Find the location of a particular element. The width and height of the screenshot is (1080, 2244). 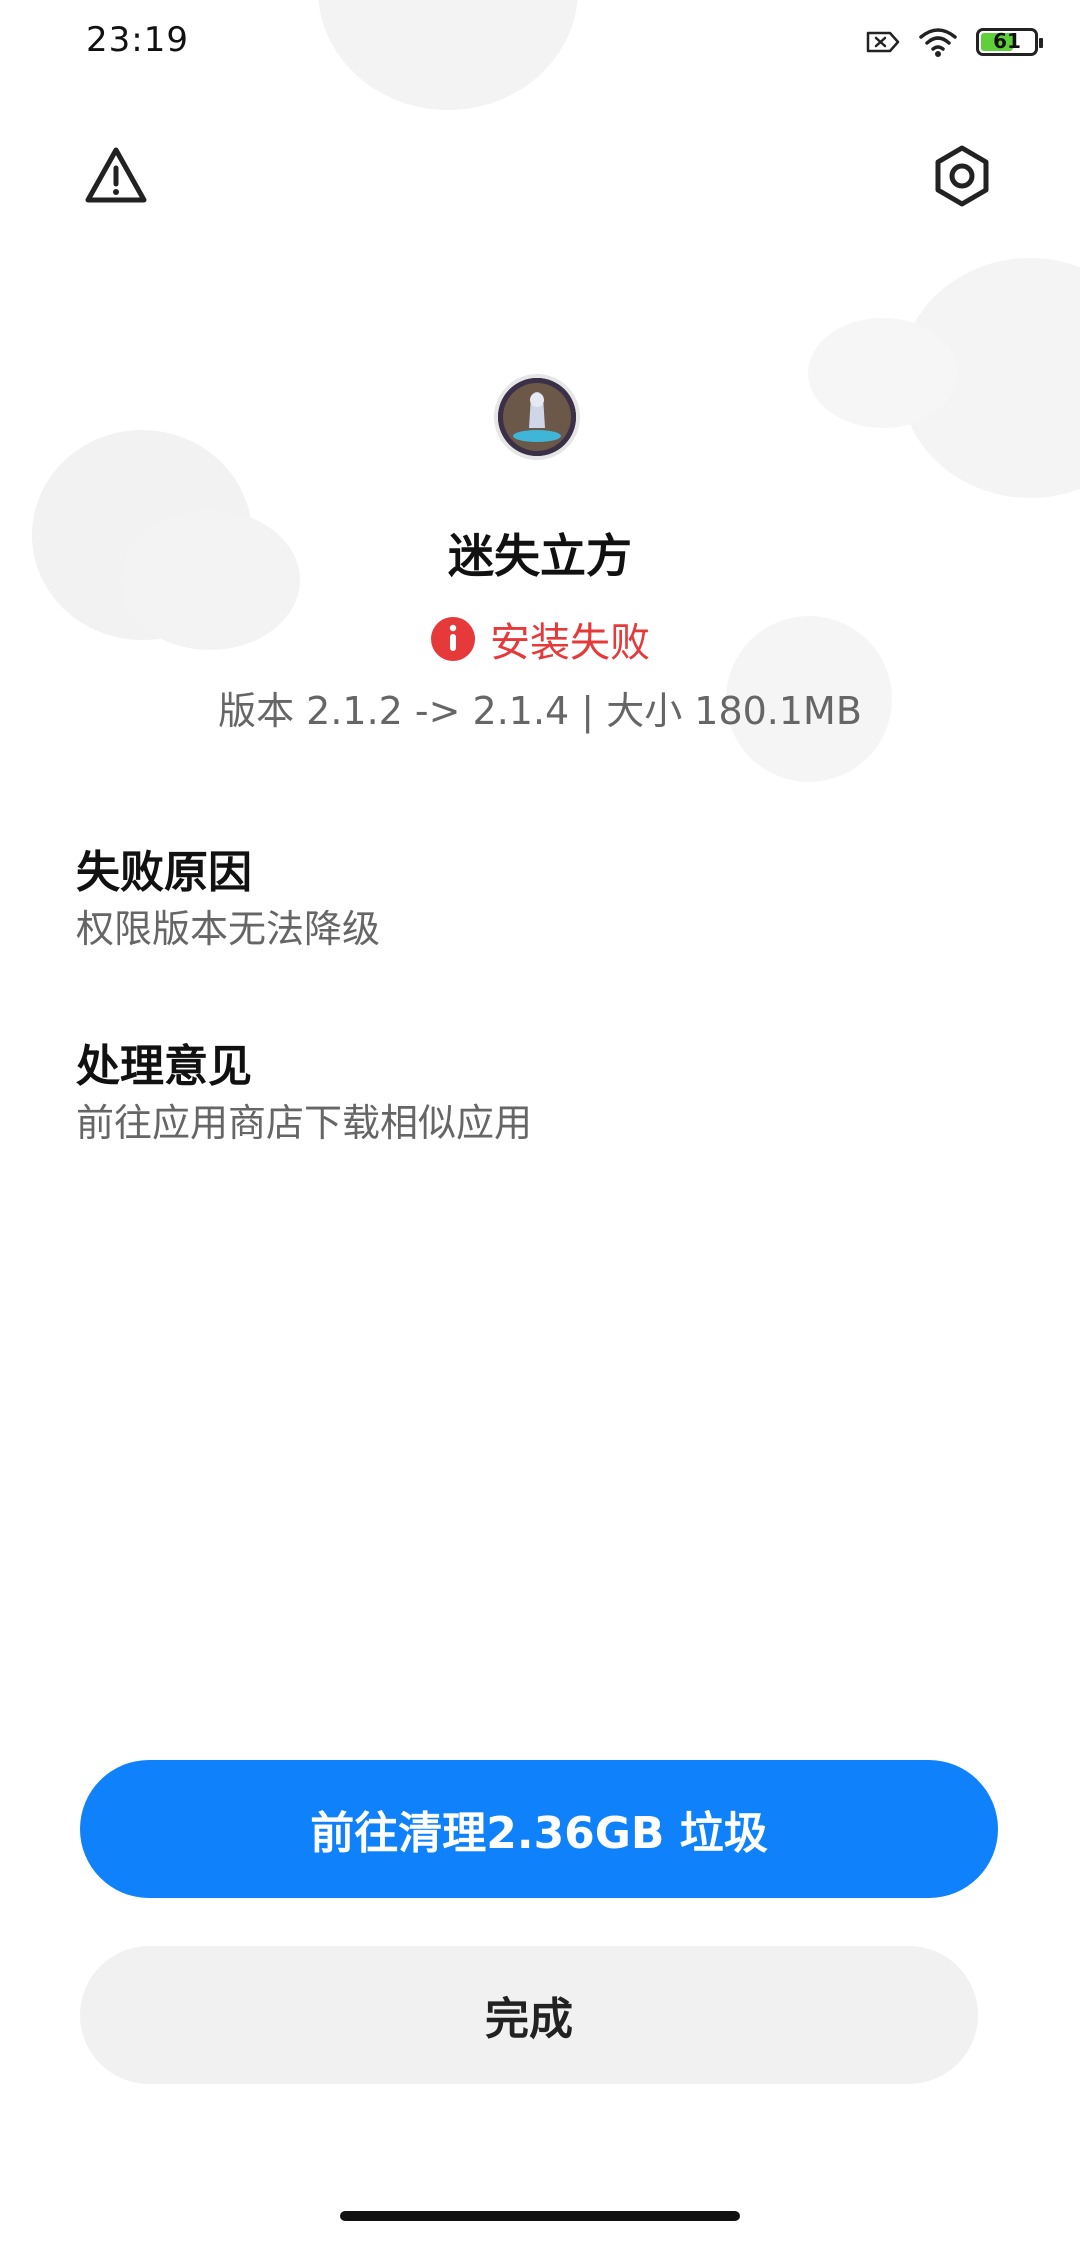

app-name: 迷失立方 is located at coordinates (540, 556).